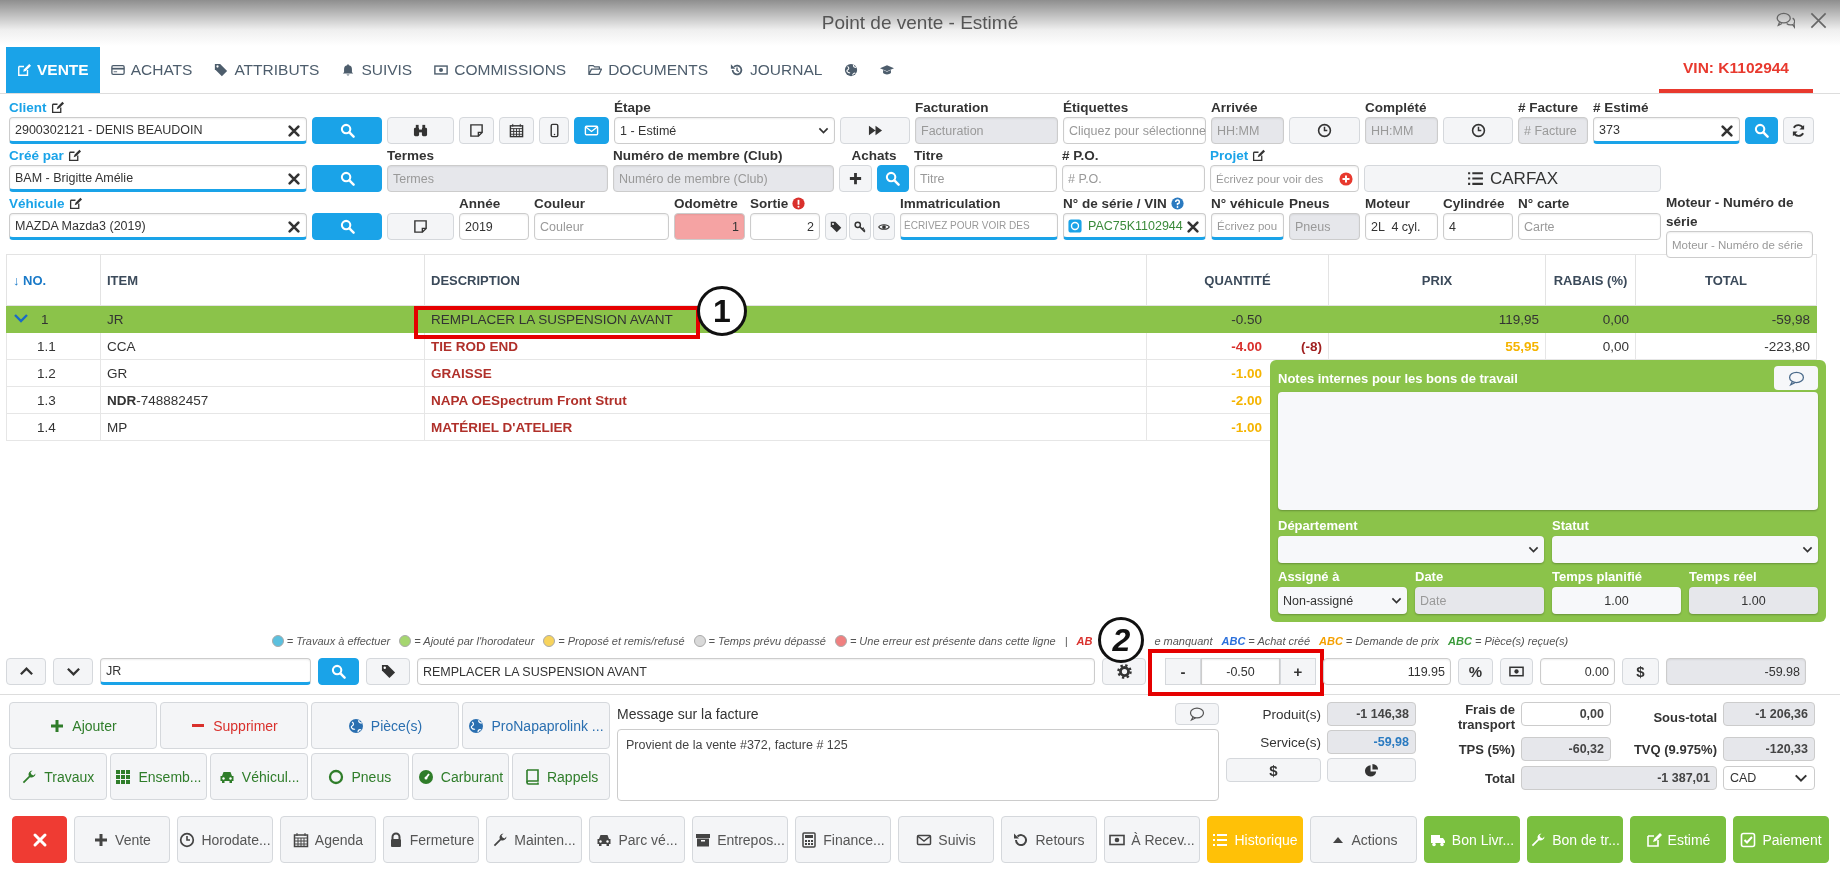 This screenshot has height=888, width=1840. I want to click on color-field: Couleur, so click(601, 226).